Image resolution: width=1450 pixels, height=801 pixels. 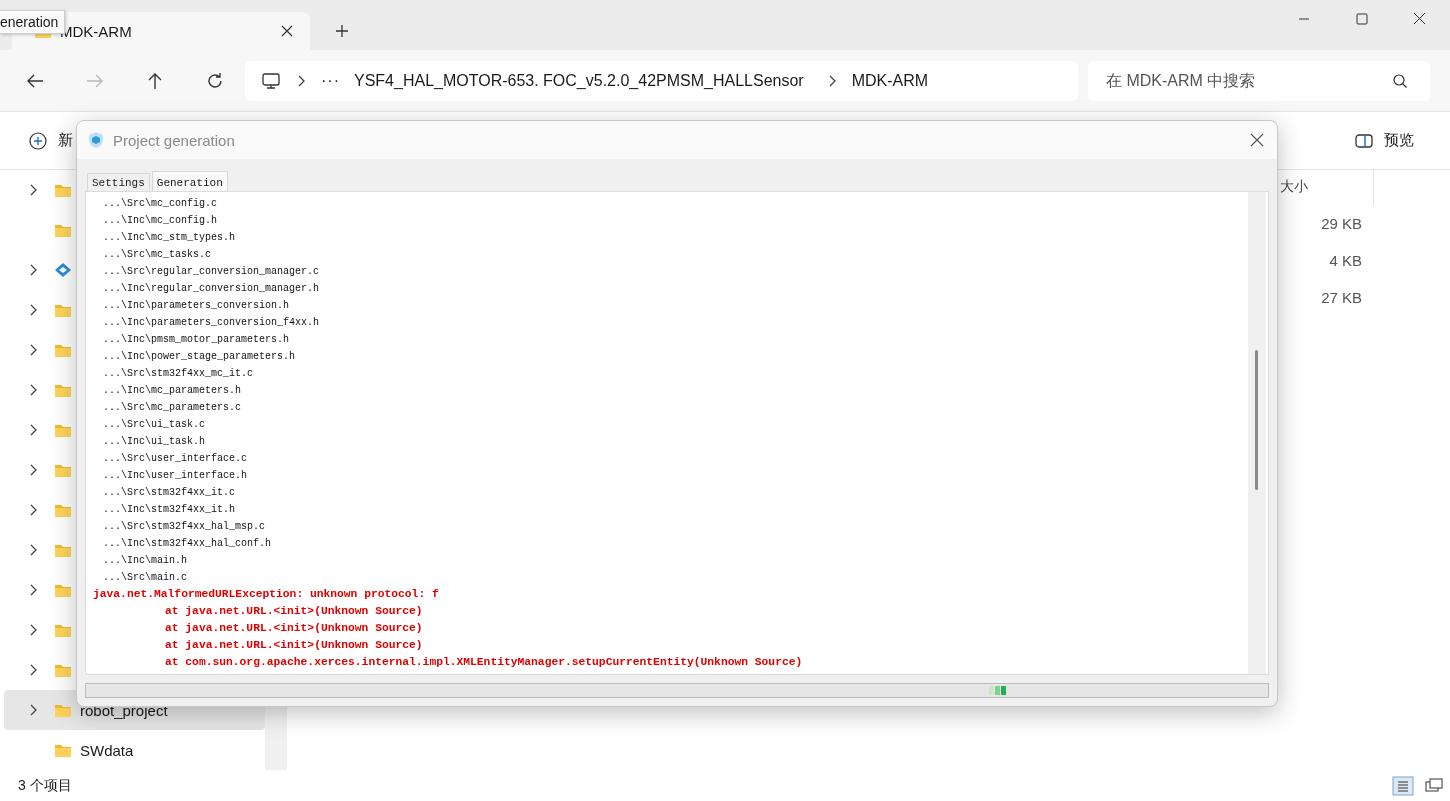 What do you see at coordinates (175, 459) in the screenshot?
I see `log-line: ...\Src\user_interface.c` at bounding box center [175, 459].